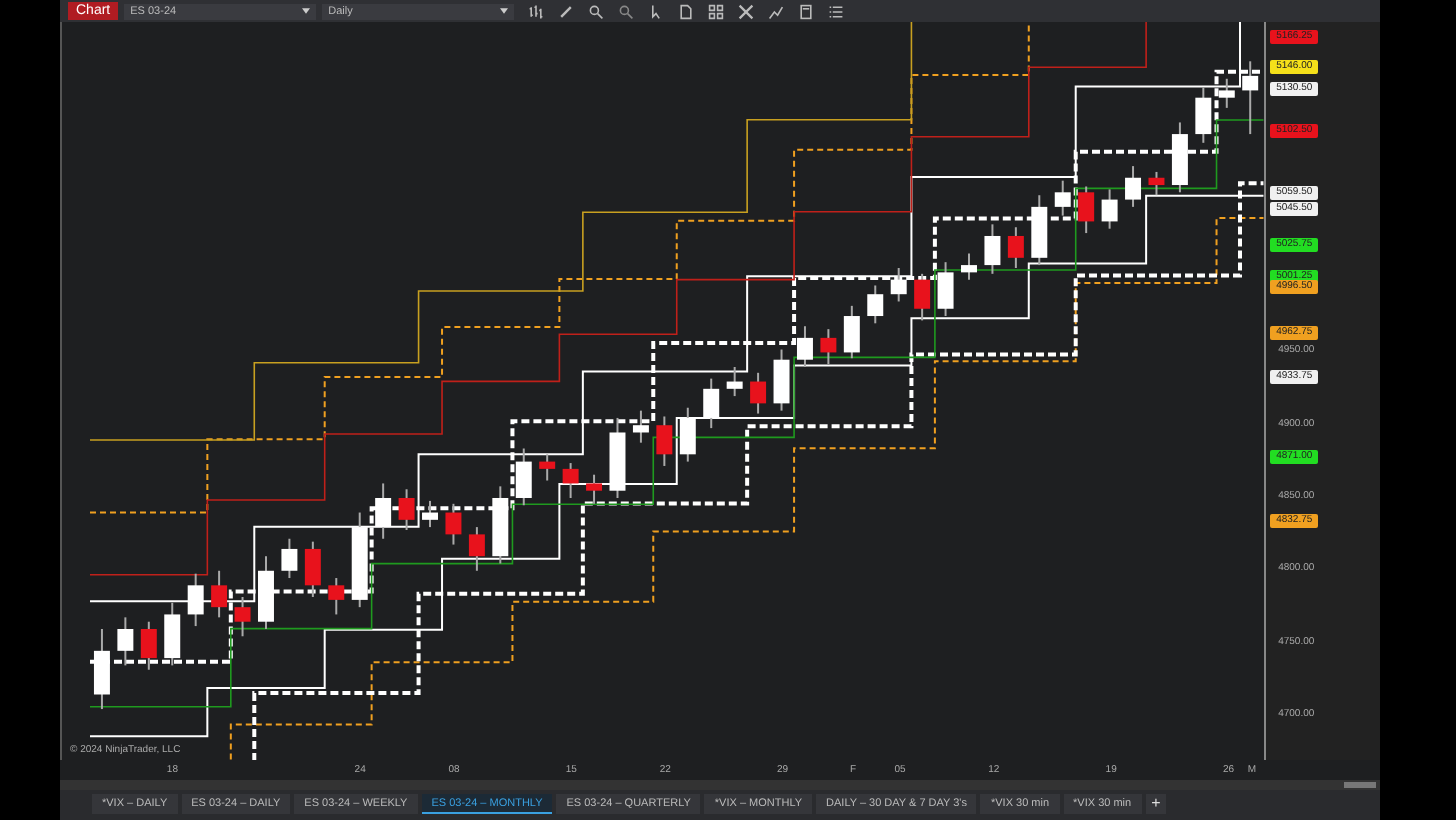 This screenshot has width=1456, height=820. What do you see at coordinates (776, 11) in the screenshot?
I see `line-chart-icon` at bounding box center [776, 11].